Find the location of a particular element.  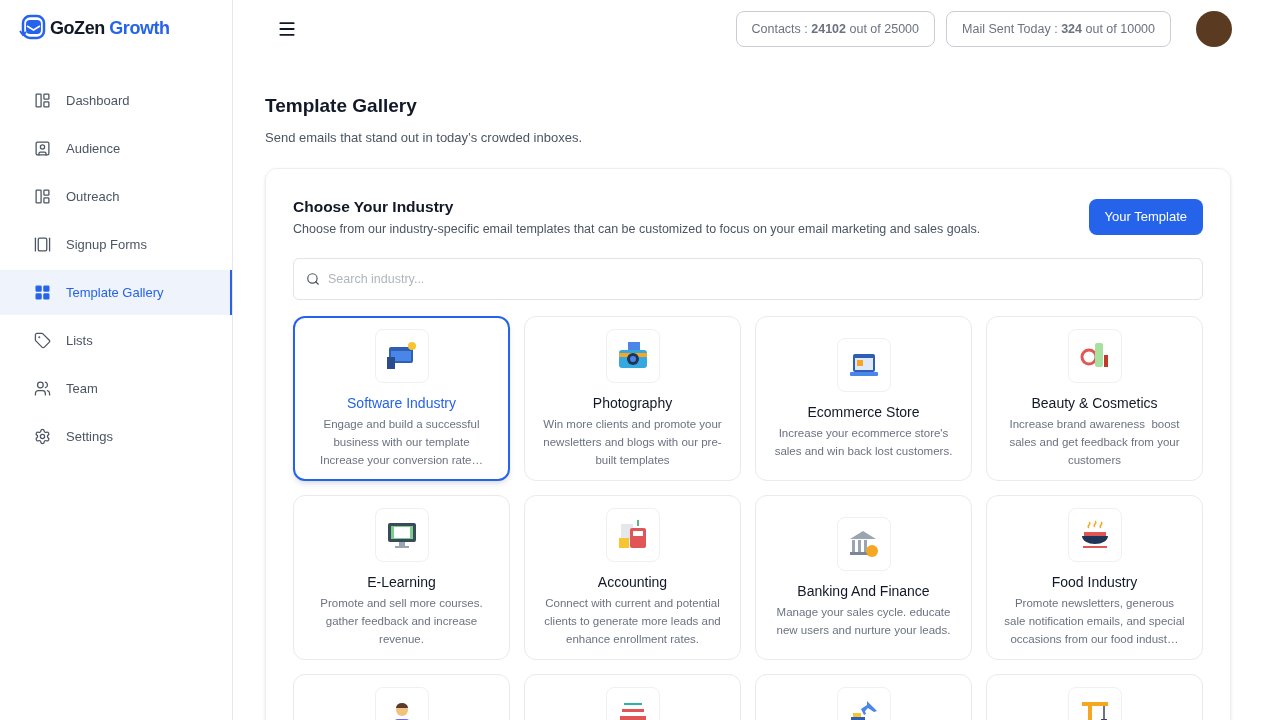

usage-counter: Mail Sent Today : 324 out of 10000 is located at coordinates (1058, 29).